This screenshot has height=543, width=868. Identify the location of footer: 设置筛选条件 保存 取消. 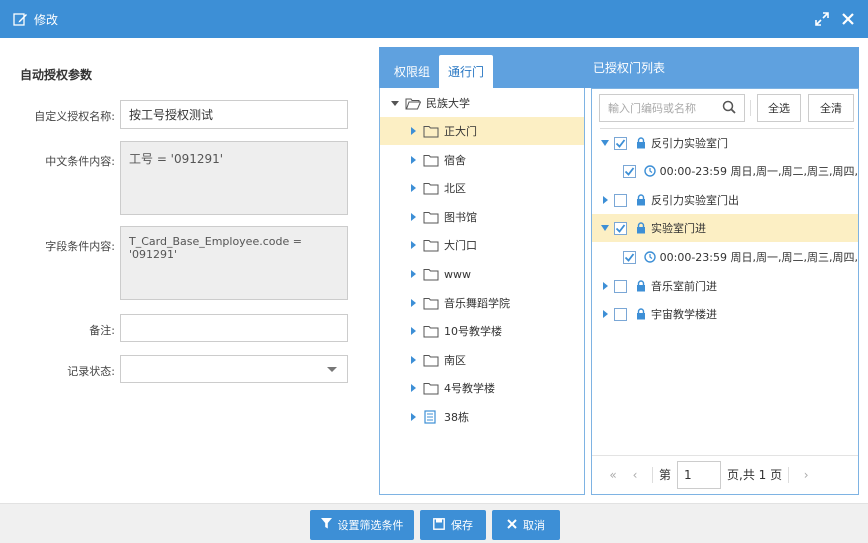
(434, 523).